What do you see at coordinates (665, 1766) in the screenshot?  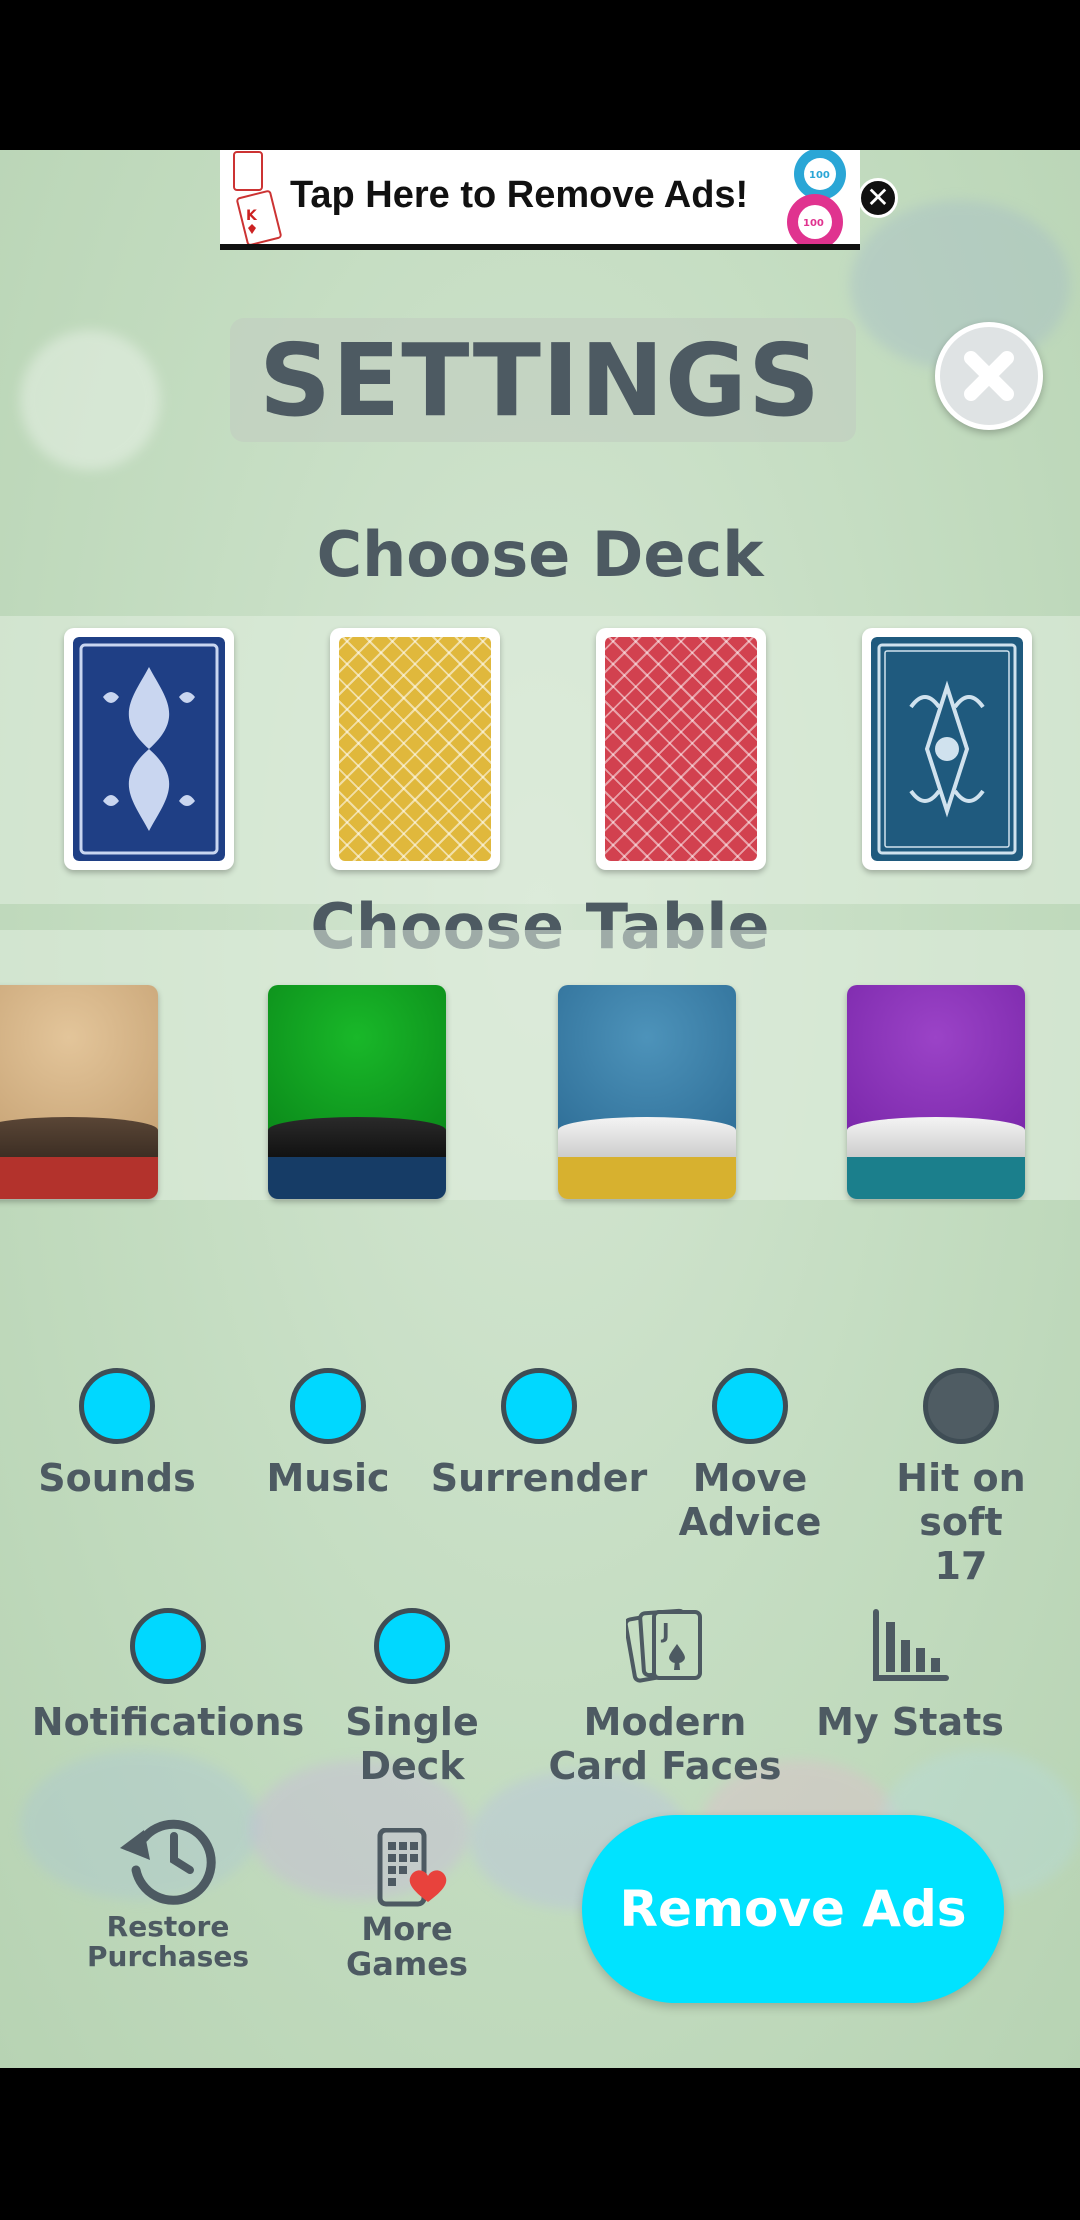 I see `modern-card-faces-label-line2: Card Faces` at bounding box center [665, 1766].